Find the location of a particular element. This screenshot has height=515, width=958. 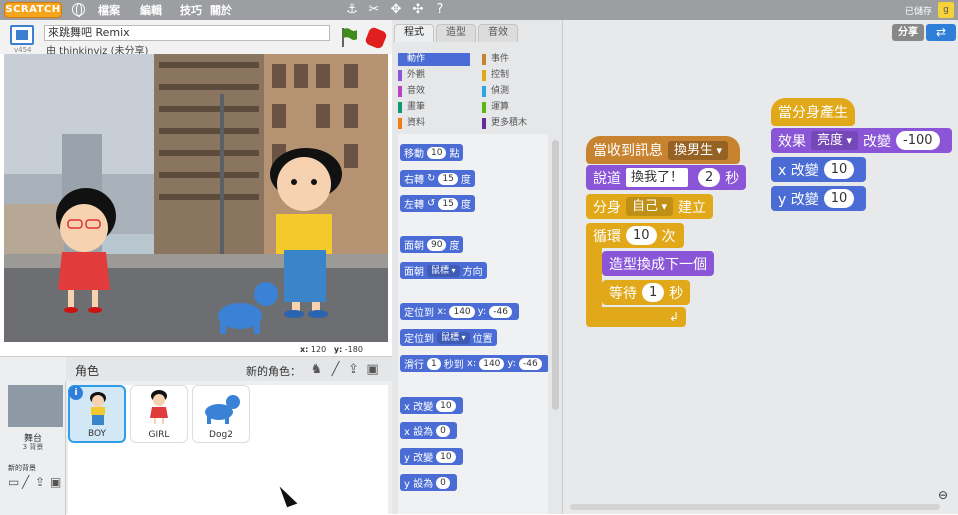

sprite-list: i BOY GIRL Dog2 is located at coordinates (228, 450).